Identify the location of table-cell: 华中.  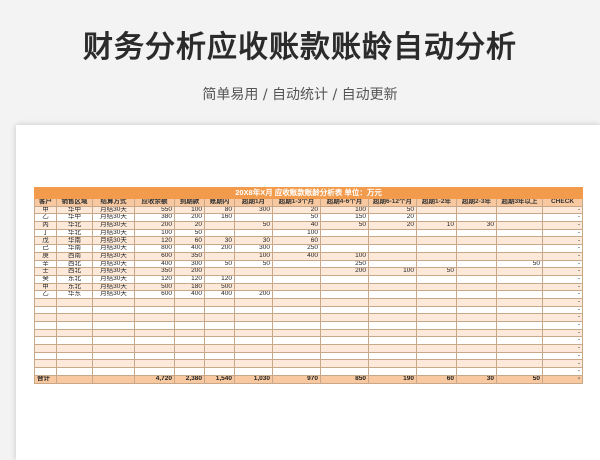
(74, 218).